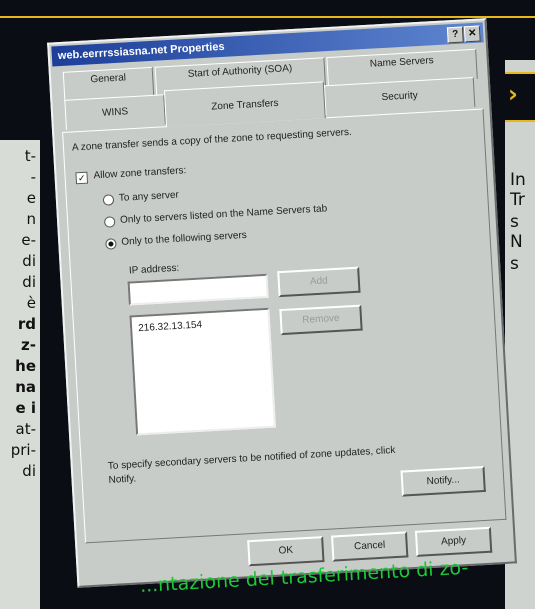  Describe the element at coordinates (202, 371) in the screenshot. I see `ip-address-list: 216.32.13.154` at that location.